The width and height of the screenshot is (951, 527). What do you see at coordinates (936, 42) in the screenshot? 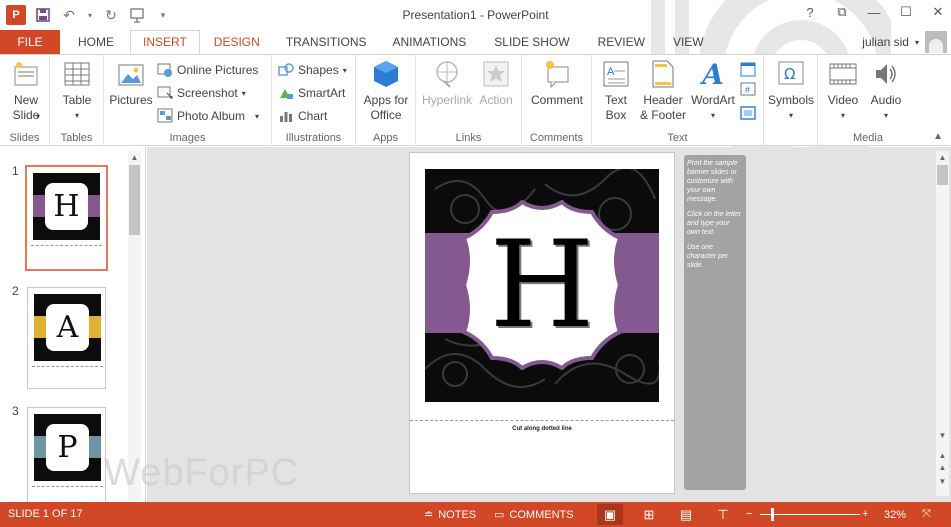
I see `avatar` at bounding box center [936, 42].